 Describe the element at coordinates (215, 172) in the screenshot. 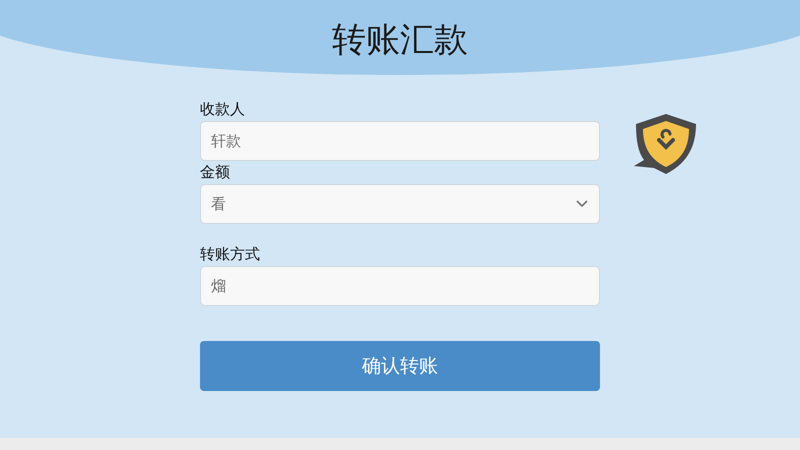

I see `field-label: 金额` at that location.